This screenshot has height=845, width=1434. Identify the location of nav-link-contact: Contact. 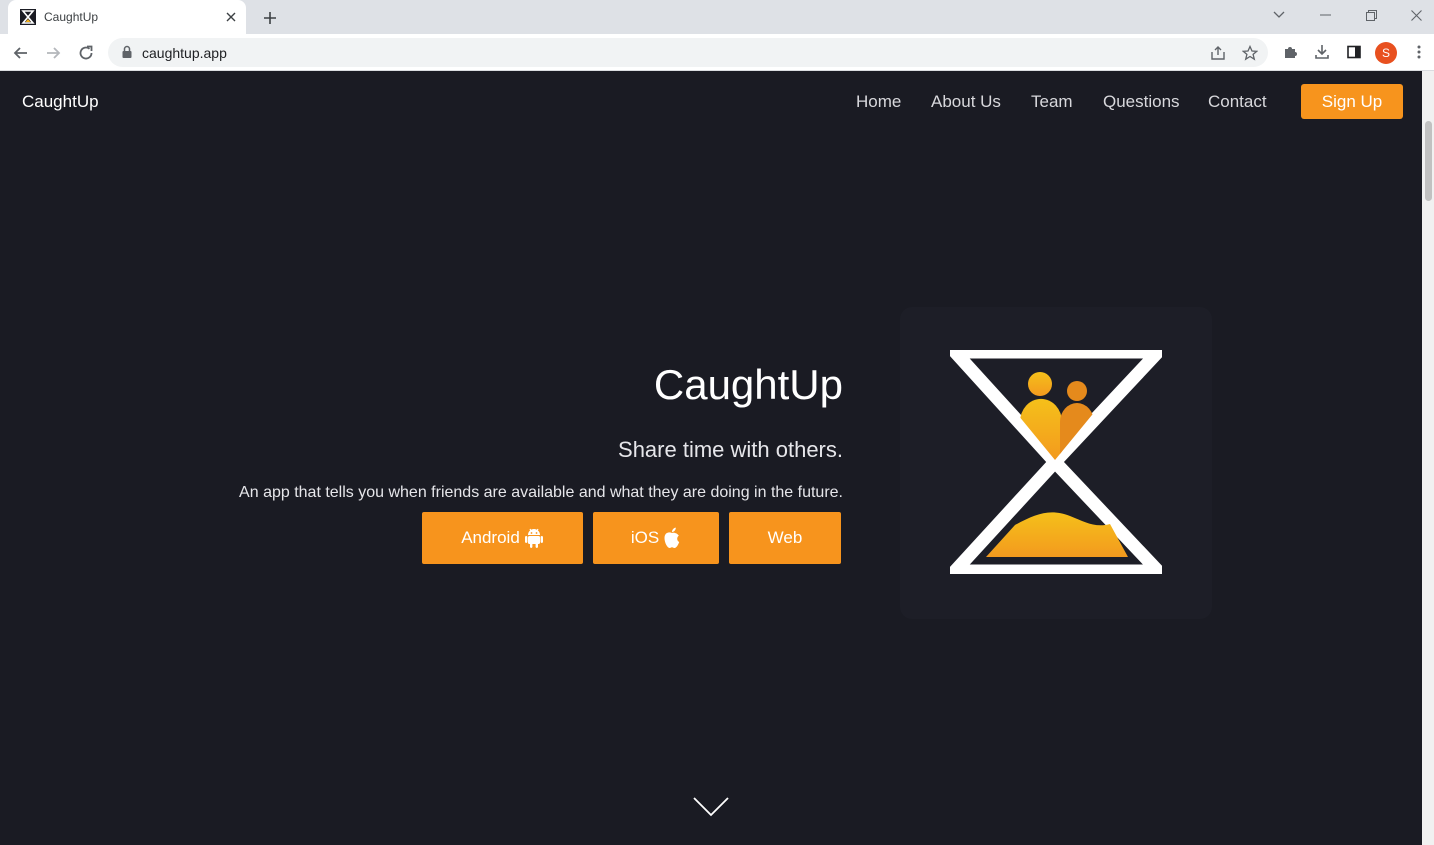
(1237, 102).